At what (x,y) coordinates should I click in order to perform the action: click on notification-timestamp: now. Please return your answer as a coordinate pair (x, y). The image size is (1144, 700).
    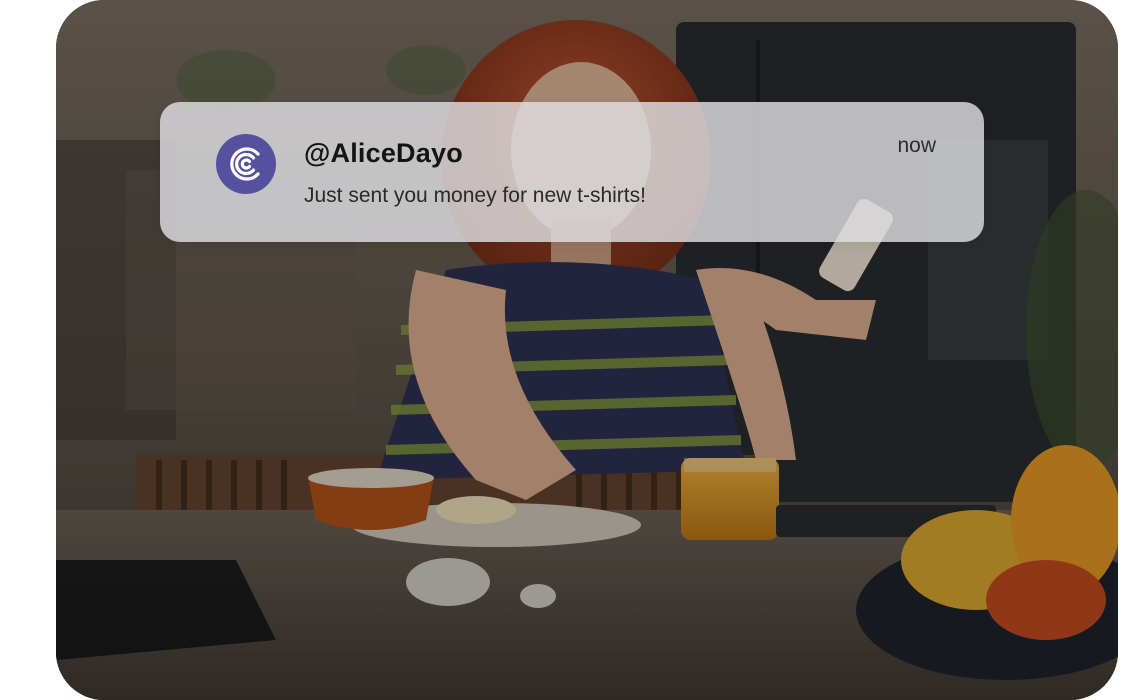
    Looking at the image, I should click on (916, 145).